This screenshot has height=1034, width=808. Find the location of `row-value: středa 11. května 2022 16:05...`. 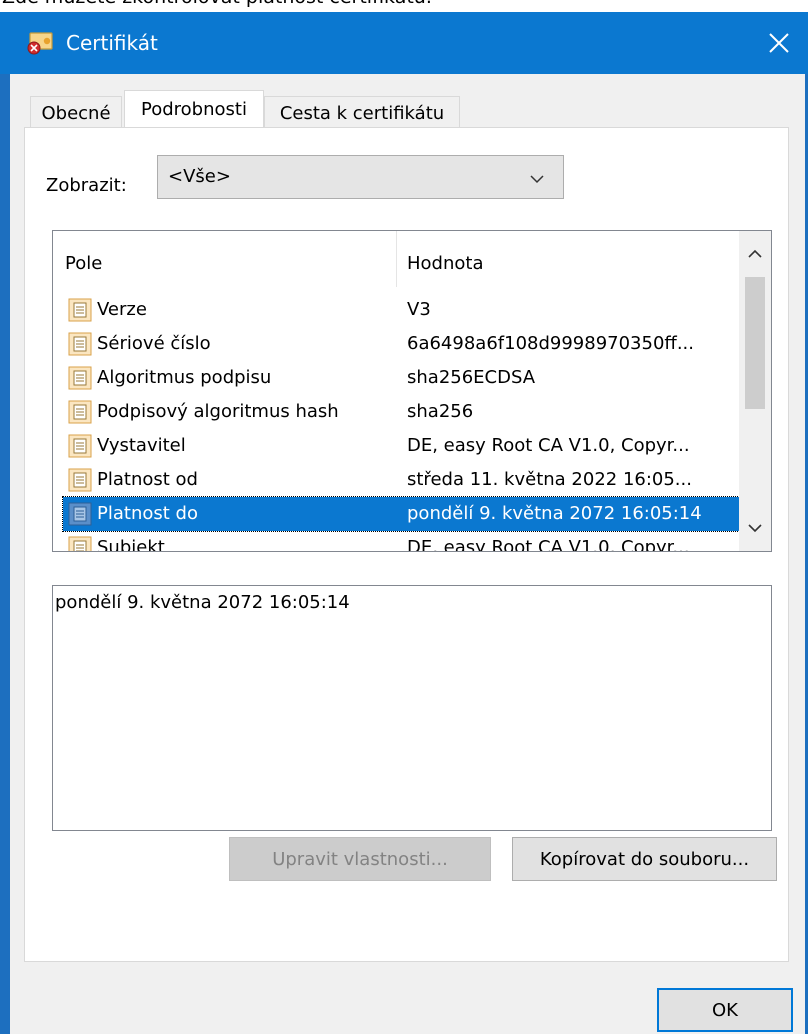

row-value: středa 11. května 2022 16:05... is located at coordinates (549, 479).